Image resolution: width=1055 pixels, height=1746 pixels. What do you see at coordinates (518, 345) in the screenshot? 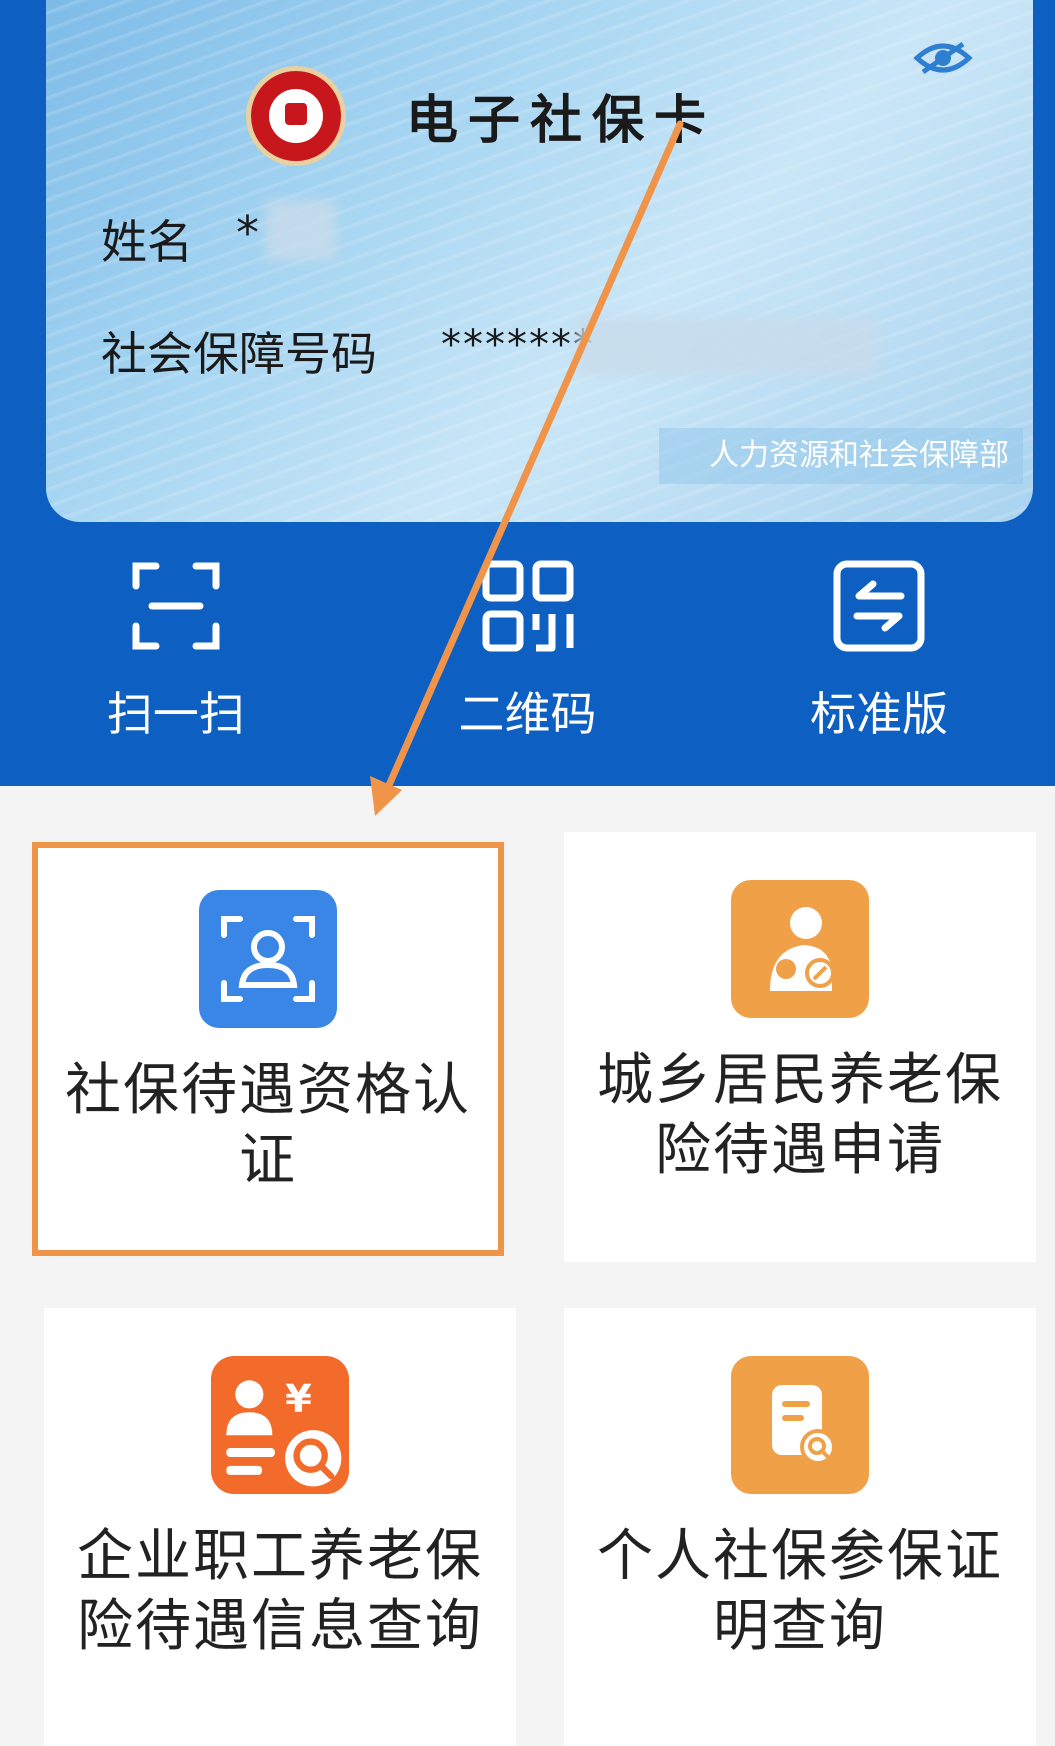
I see `ssn-value: *******` at bounding box center [518, 345].